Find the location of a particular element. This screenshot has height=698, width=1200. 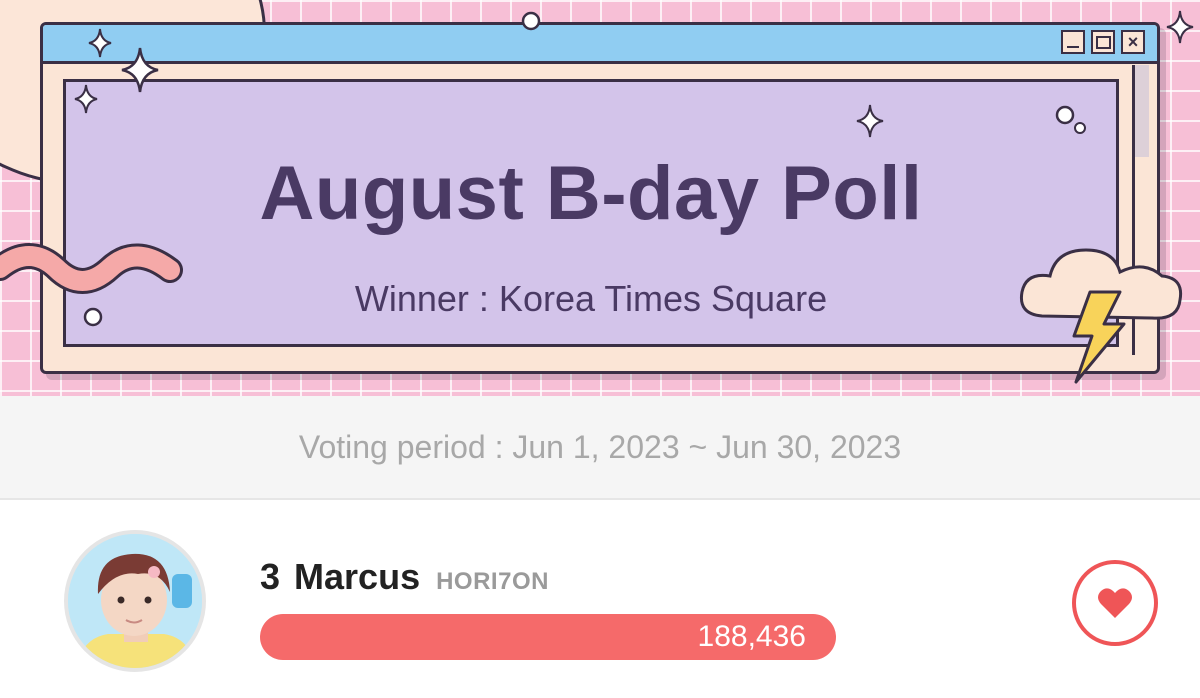

close-icon: × is located at coordinates (1133, 42).